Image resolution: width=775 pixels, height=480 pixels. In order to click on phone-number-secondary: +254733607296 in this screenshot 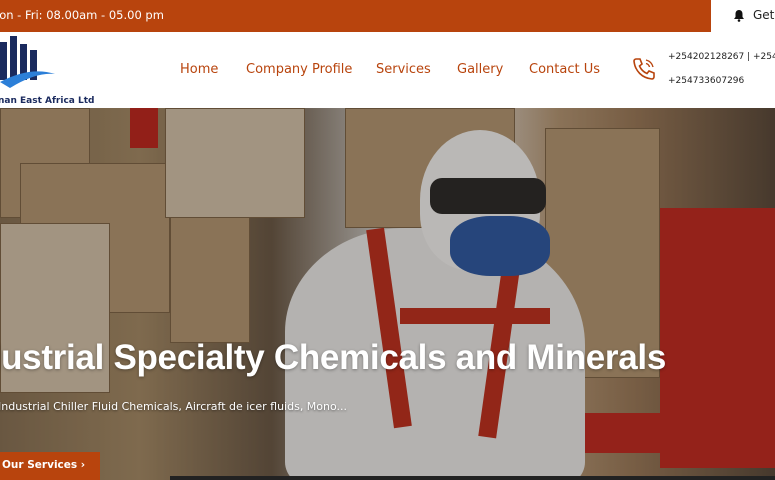, I will do `click(706, 81)`.